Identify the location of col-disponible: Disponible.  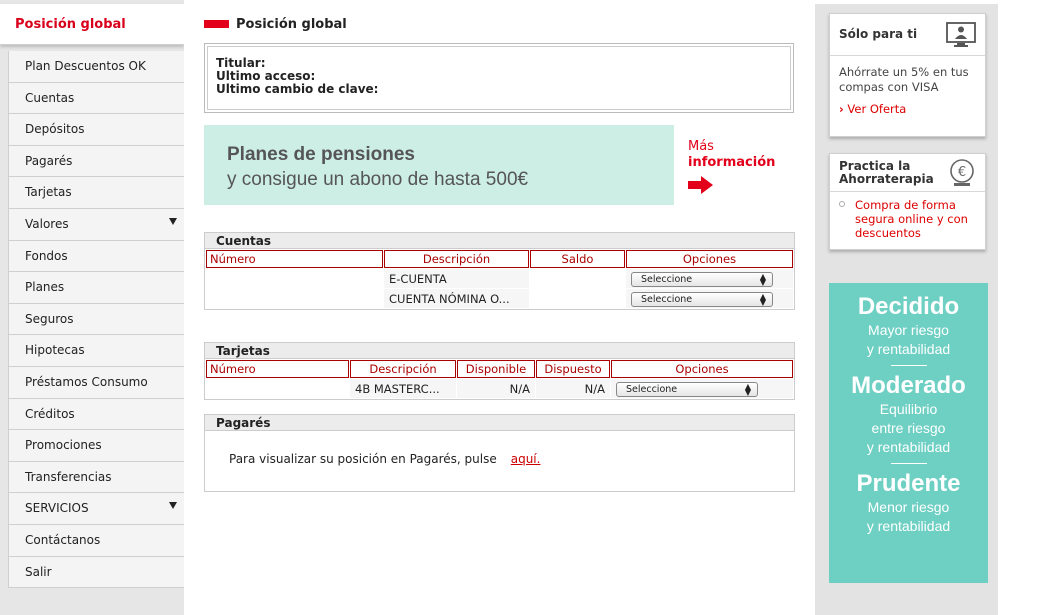
(496, 369).